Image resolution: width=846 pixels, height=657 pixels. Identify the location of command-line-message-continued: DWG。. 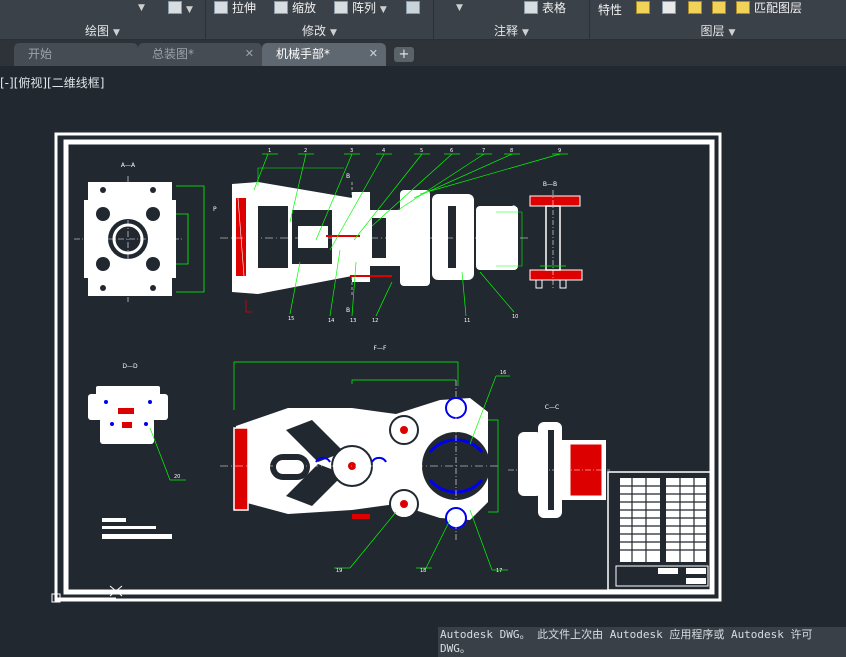
(455, 648).